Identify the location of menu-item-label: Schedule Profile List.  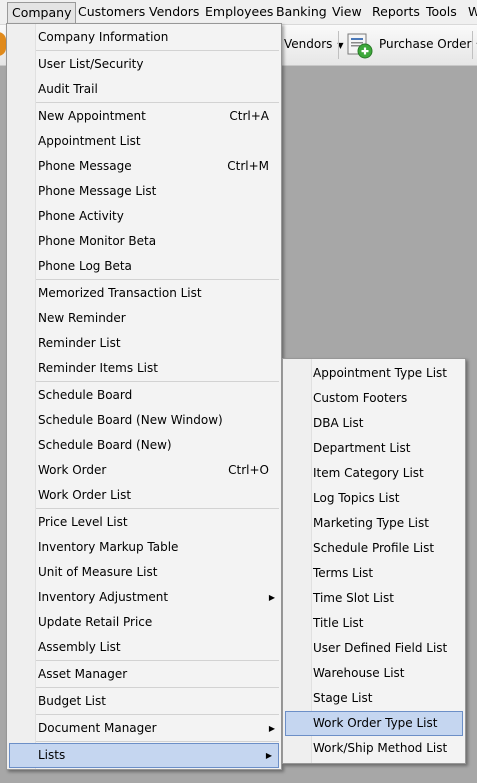
(374, 548).